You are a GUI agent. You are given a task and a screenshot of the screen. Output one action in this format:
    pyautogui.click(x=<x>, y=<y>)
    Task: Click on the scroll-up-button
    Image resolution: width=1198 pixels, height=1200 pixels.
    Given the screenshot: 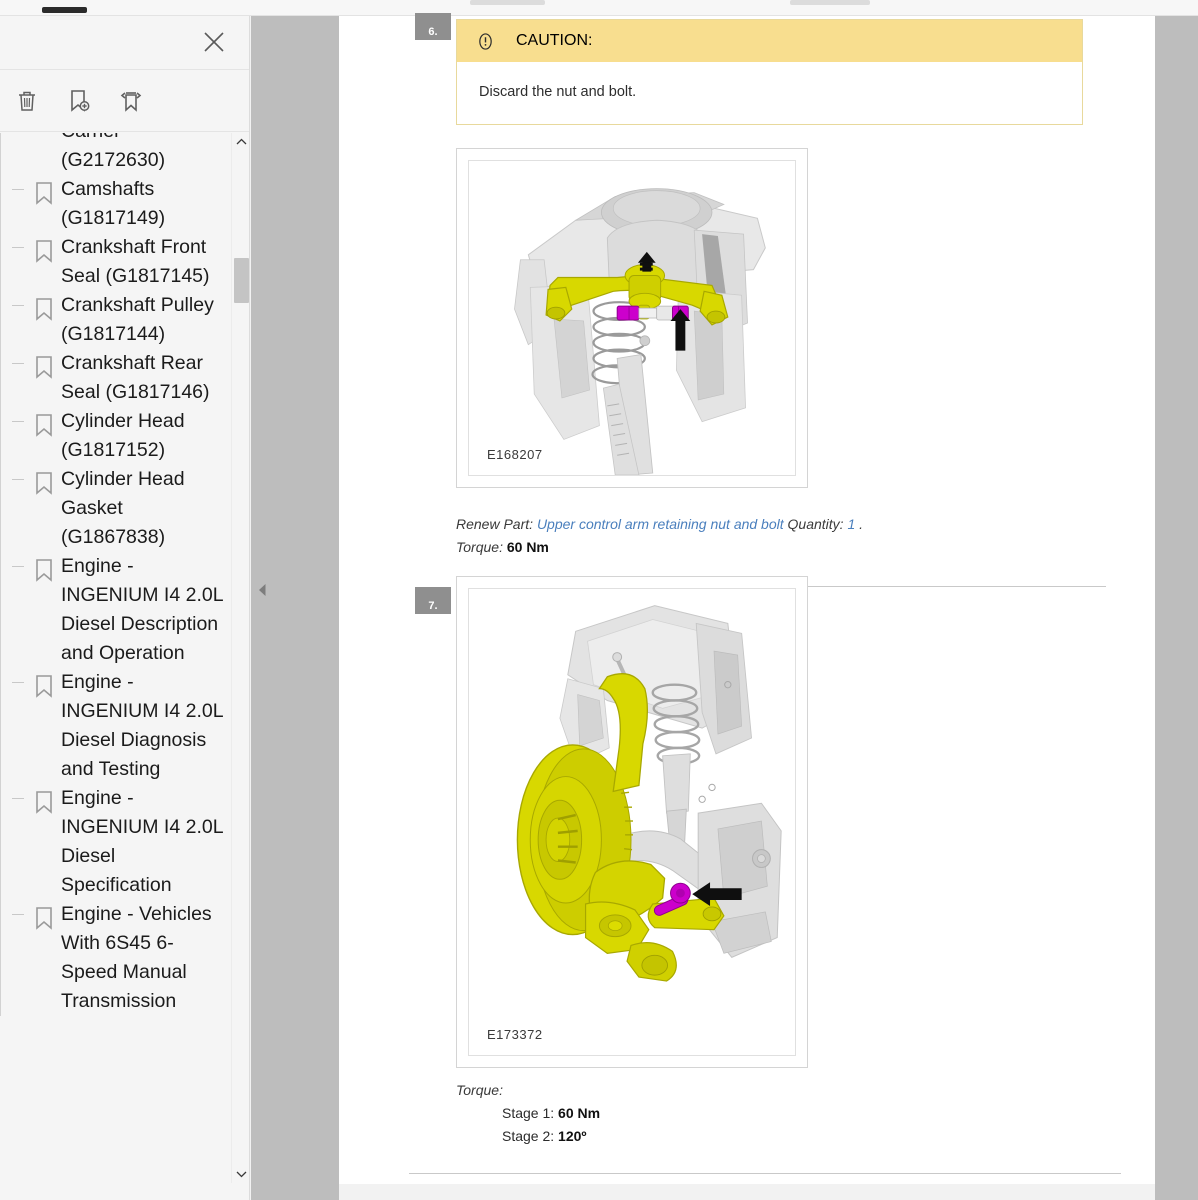 What is the action you would take?
    pyautogui.click(x=241, y=142)
    